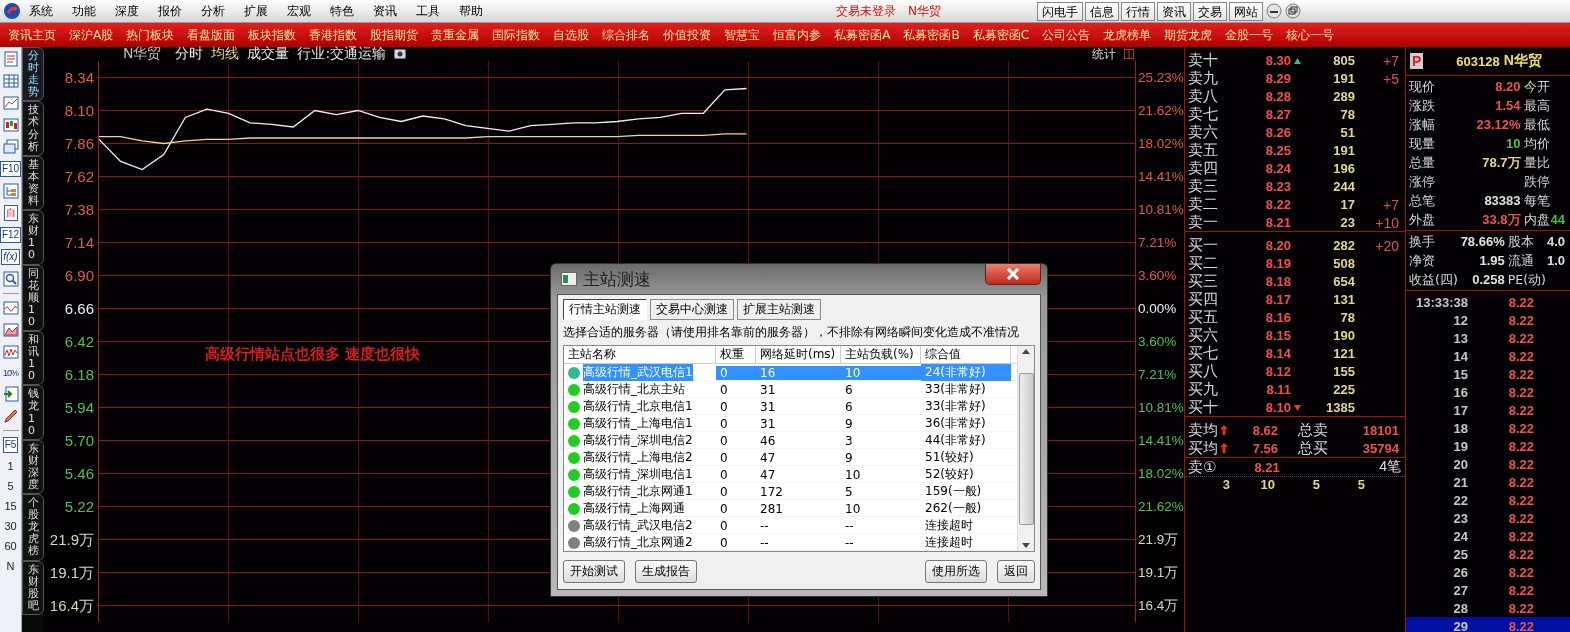 Image resolution: width=1570 pixels, height=632 pixels. Describe the element at coordinates (10, 486) in the screenshot. I see `period-button: 5` at that location.